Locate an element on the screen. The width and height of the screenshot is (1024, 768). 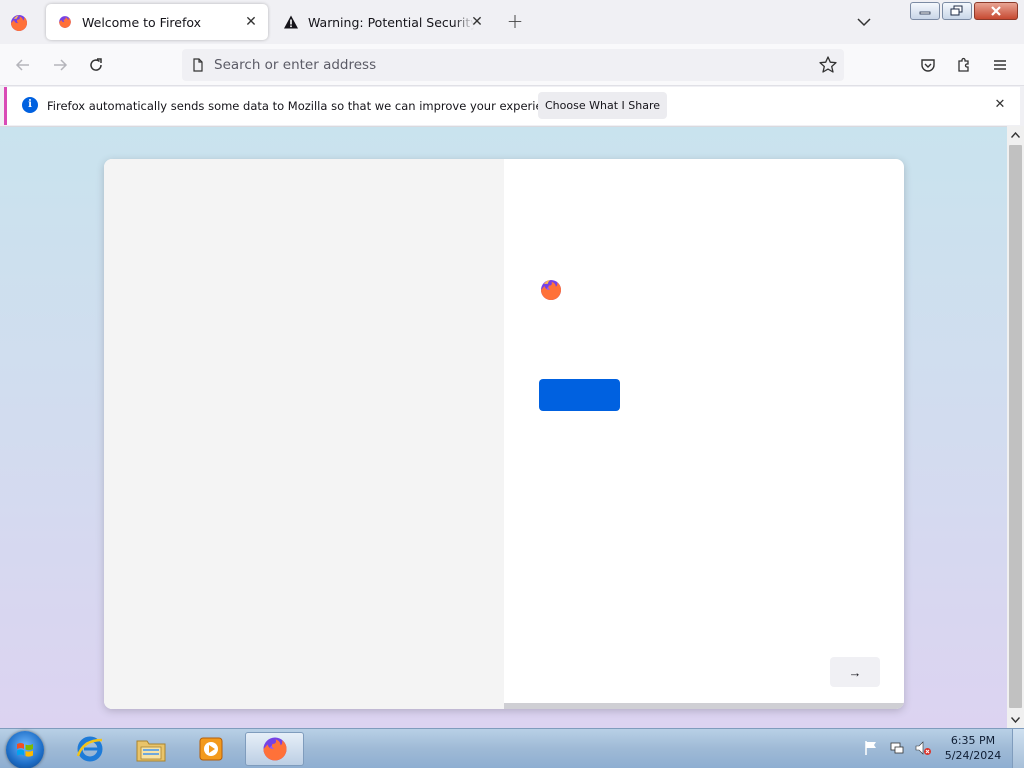
card-divider is located at coordinates (704, 706).